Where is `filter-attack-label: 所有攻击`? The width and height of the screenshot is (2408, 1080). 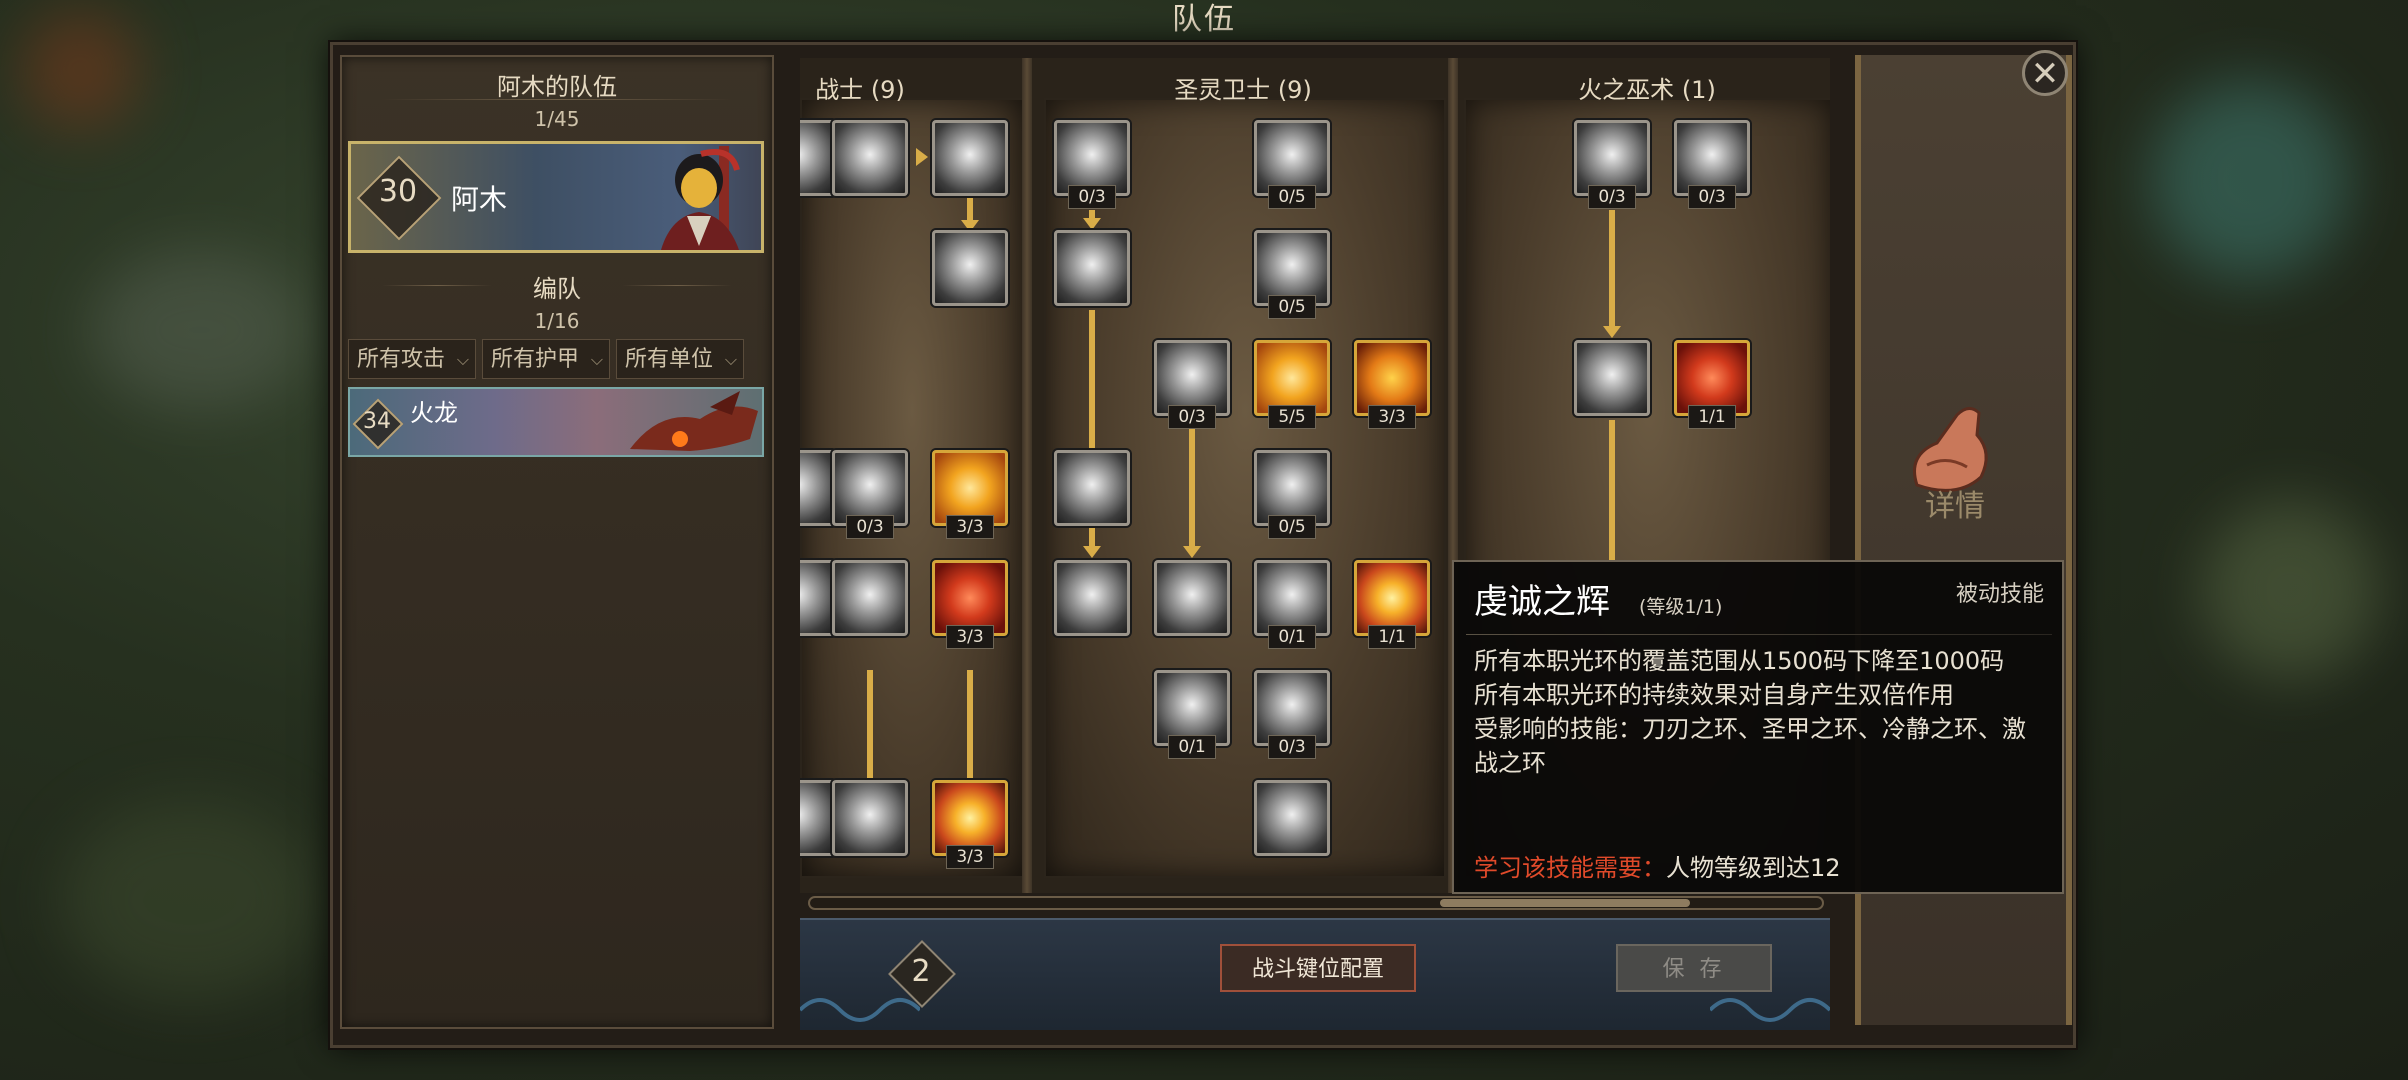 filter-attack-label: 所有攻击 is located at coordinates (401, 359).